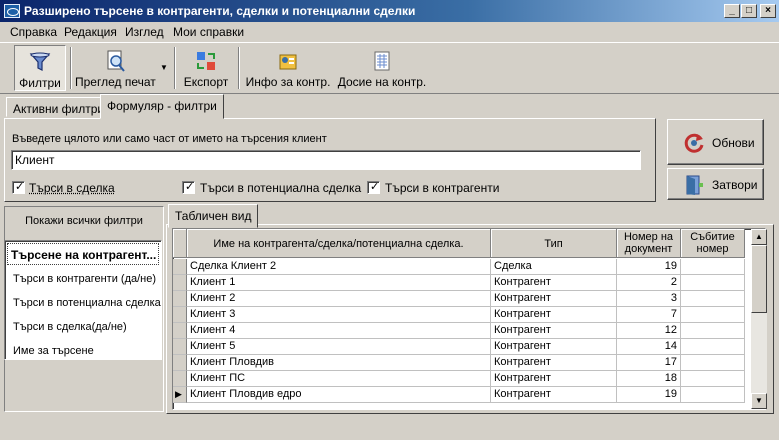 The height and width of the screenshot is (440, 779). I want to click on table-row: Клиент 5 Контрагент 14, so click(459, 347).